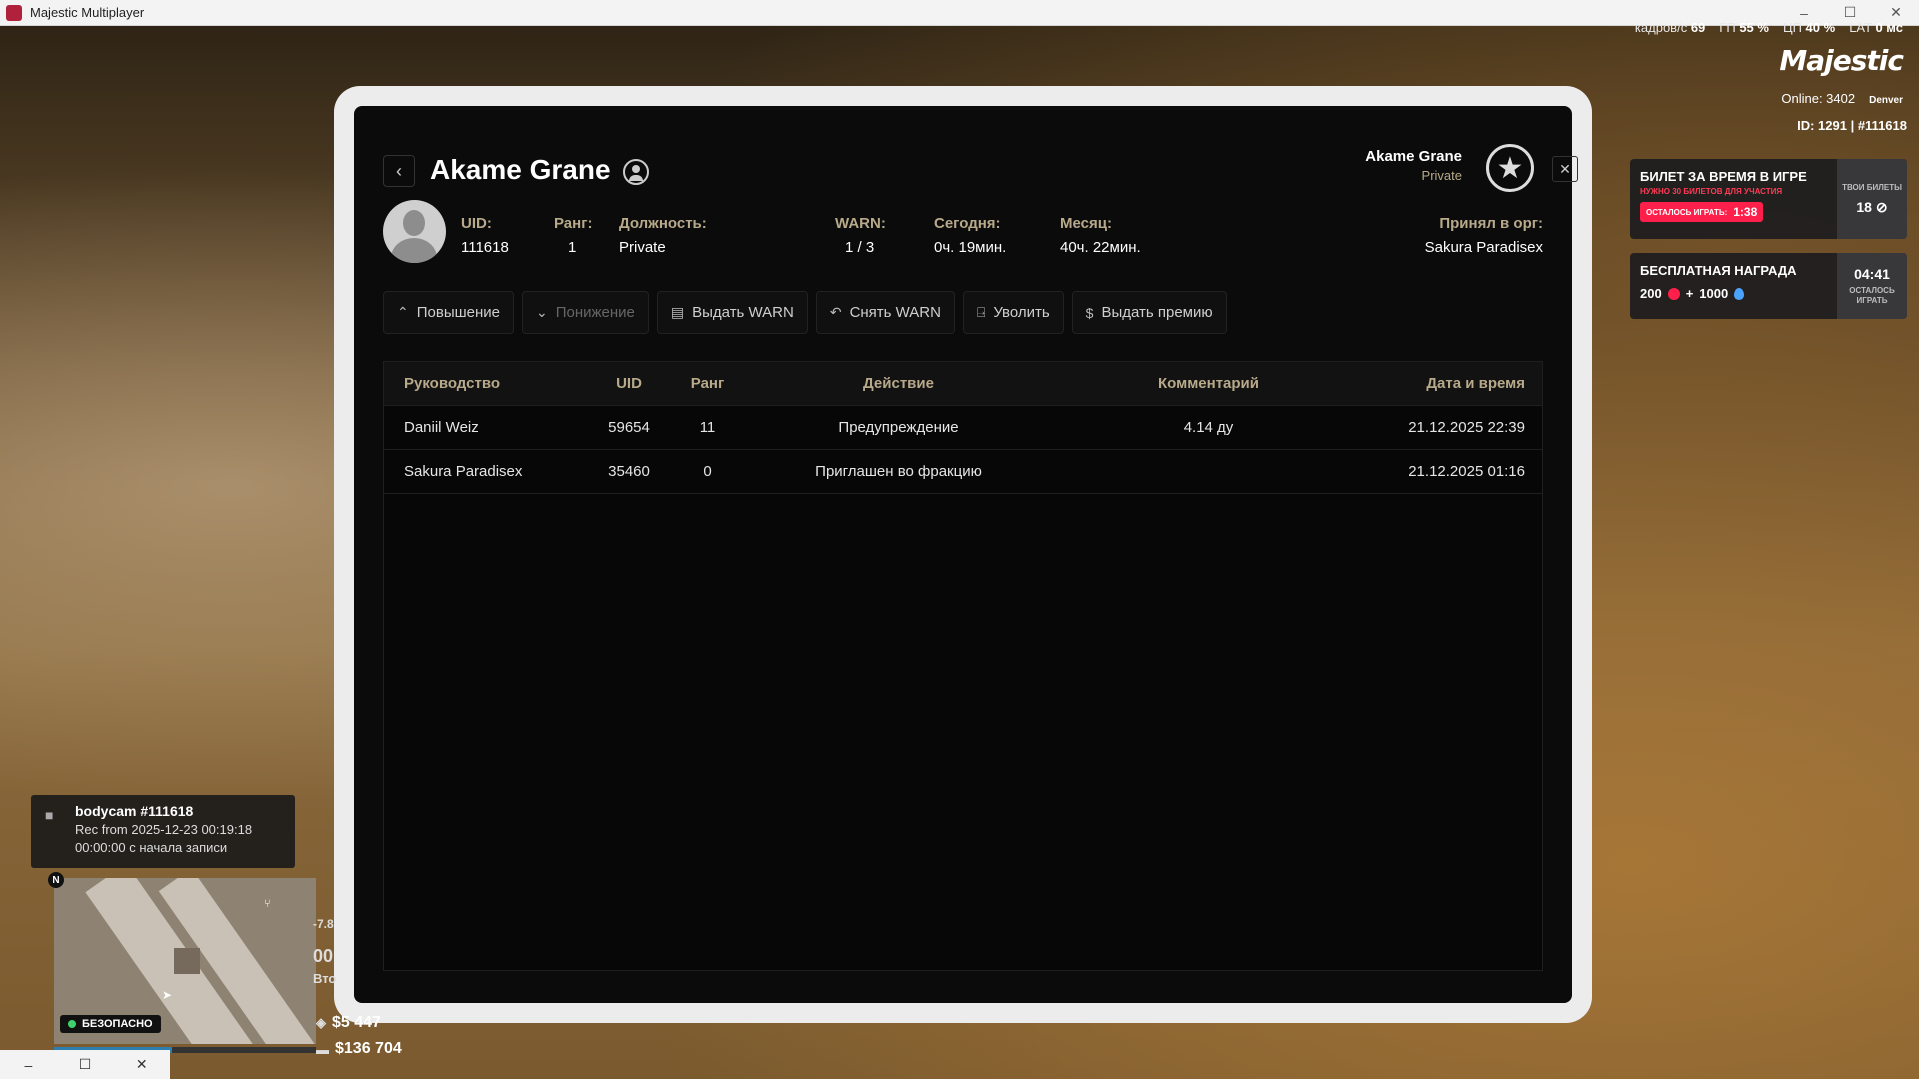 Image resolution: width=1919 pixels, height=1079 pixels. What do you see at coordinates (970, 235) in the screenshot?
I see `stat-today: Сегодня: 0ч. 19мин.` at bounding box center [970, 235].